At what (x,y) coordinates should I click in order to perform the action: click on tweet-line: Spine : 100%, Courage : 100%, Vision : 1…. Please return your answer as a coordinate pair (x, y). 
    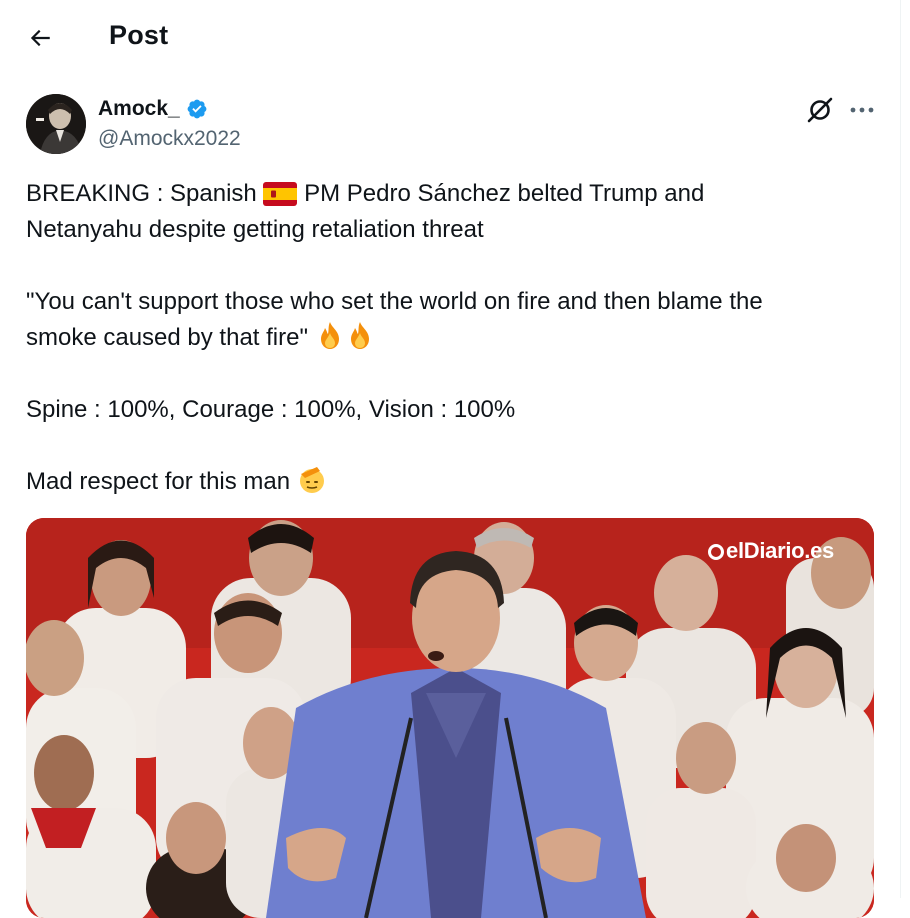
    Looking at the image, I should click on (271, 409).